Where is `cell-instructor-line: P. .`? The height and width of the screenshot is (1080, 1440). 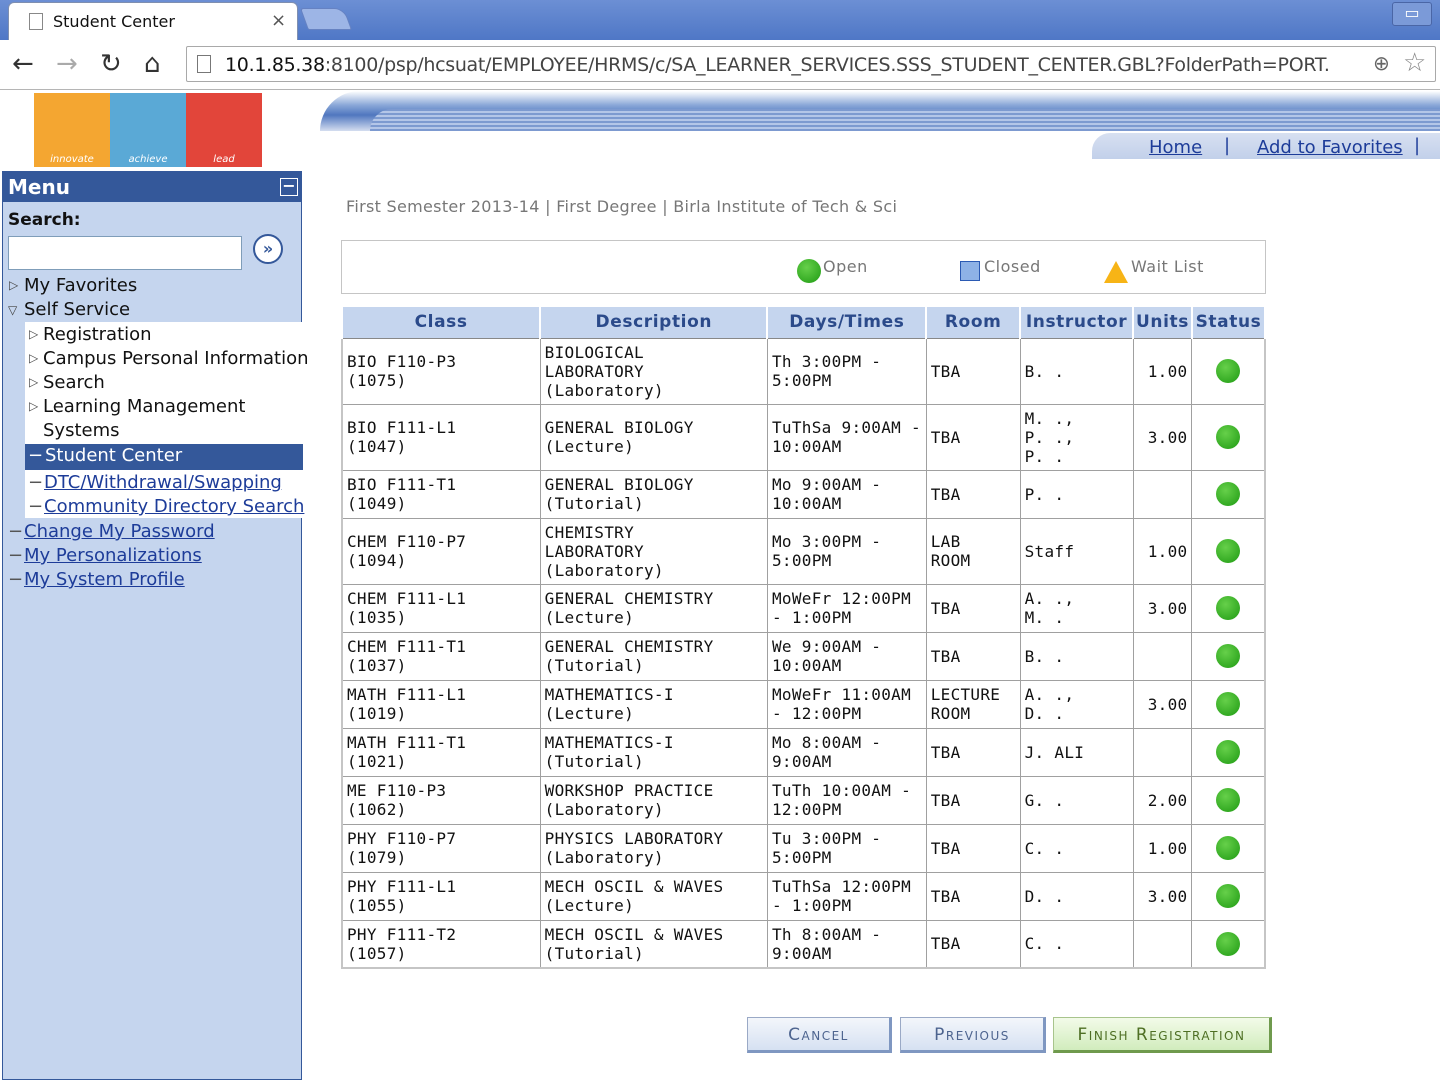
cell-instructor-line: P. . is located at coordinates (1044, 494).